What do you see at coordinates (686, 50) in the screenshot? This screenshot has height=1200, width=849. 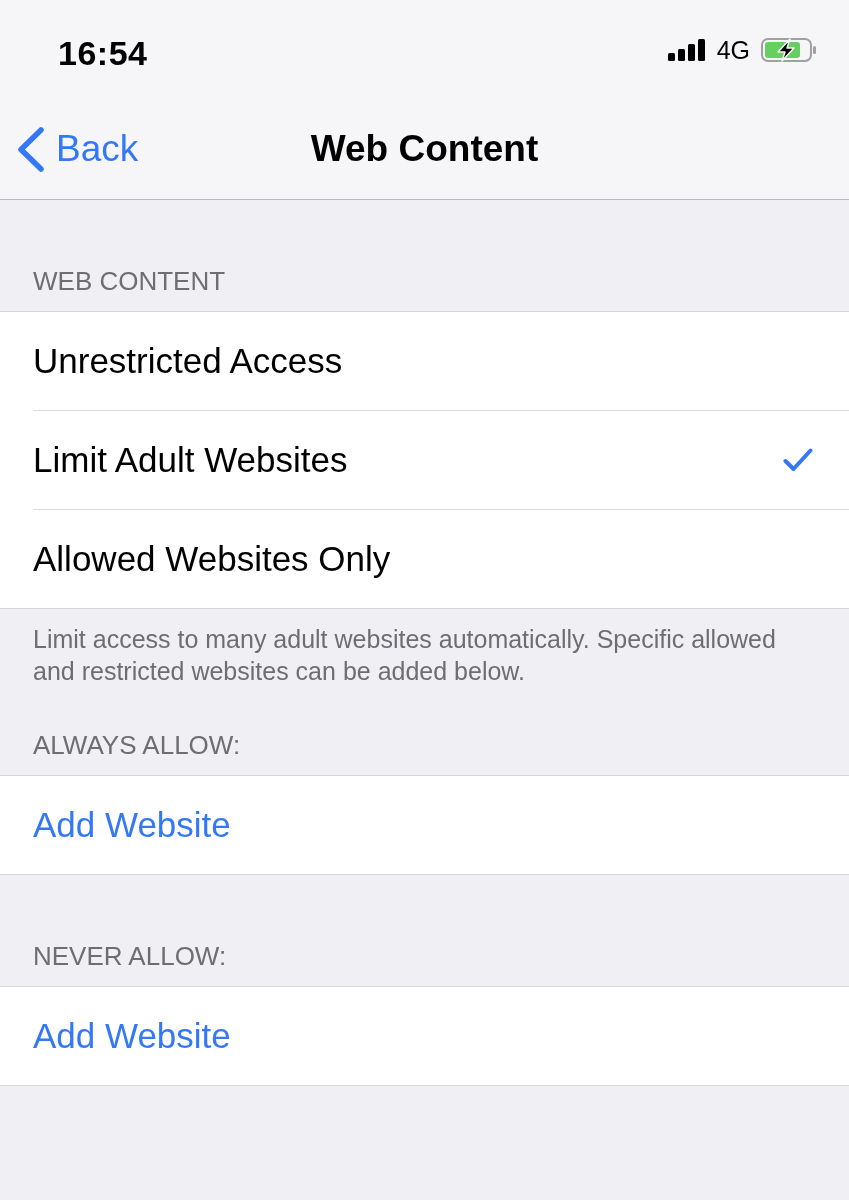 I see `signal-icon` at bounding box center [686, 50].